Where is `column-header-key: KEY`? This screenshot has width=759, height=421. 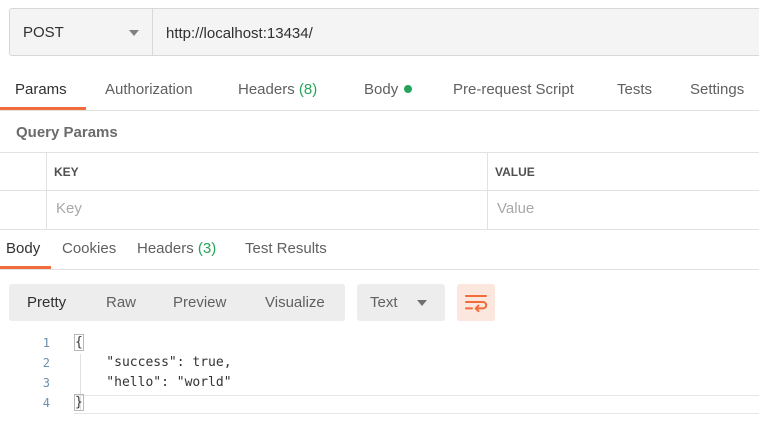
column-header-key: KEY is located at coordinates (66, 172).